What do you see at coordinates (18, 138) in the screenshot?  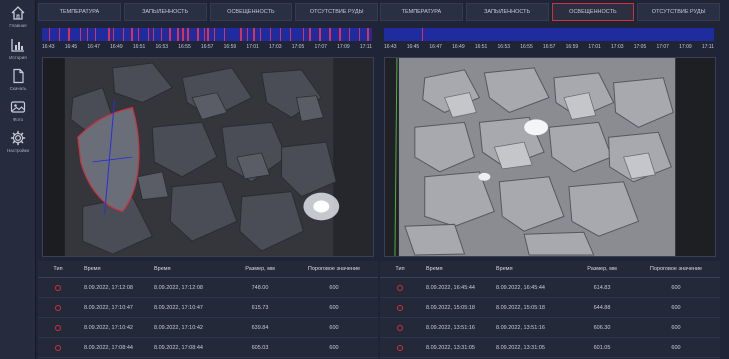 I see `gear-icon` at bounding box center [18, 138].